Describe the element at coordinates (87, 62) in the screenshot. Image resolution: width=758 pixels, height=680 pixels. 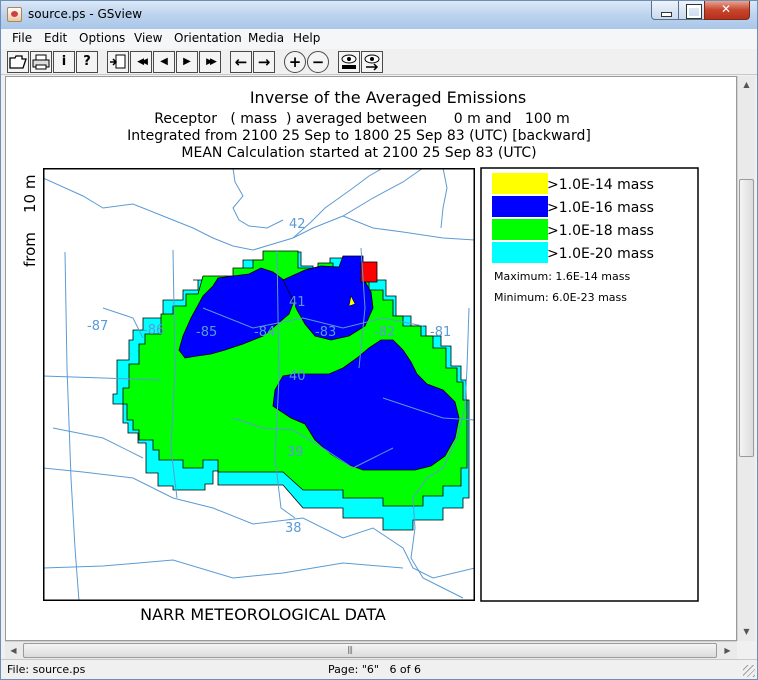
I see `help-button: ?` at that location.